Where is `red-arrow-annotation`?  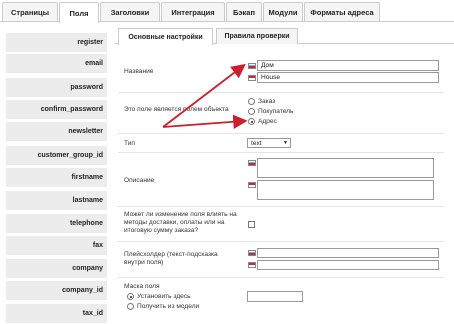
red-arrow-annotation is located at coordinates (205, 96).